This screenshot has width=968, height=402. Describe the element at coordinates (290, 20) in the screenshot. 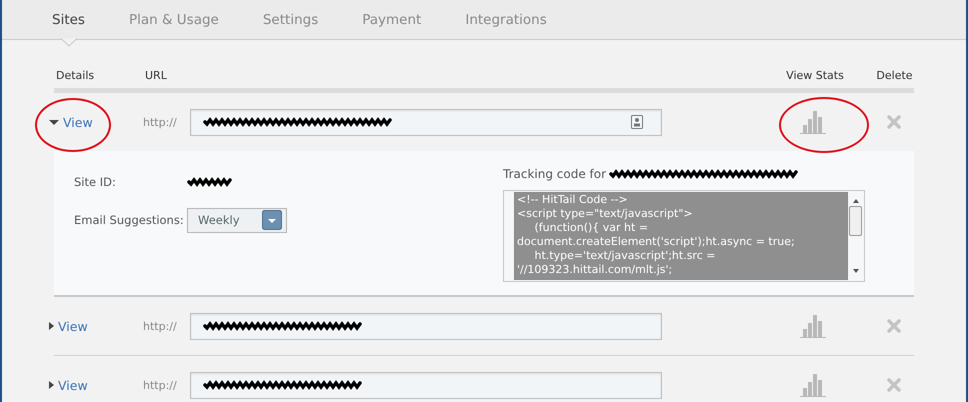

I see `tab: Settings` at that location.